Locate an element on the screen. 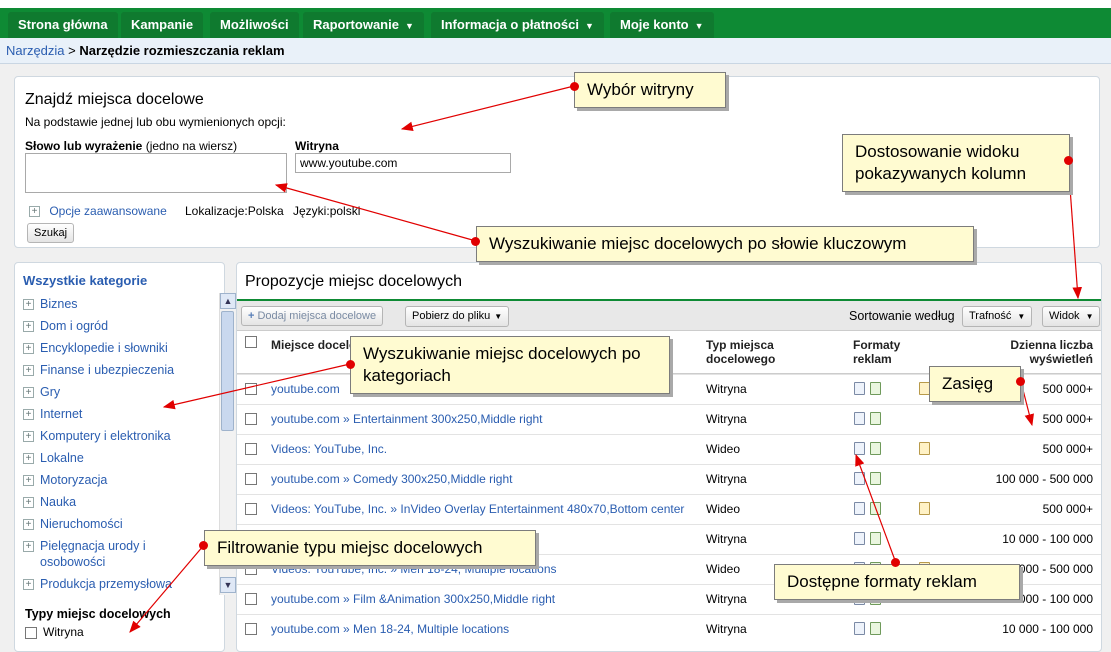 The image size is (1111, 652). arrow-category is located at coordinates (256, 386).